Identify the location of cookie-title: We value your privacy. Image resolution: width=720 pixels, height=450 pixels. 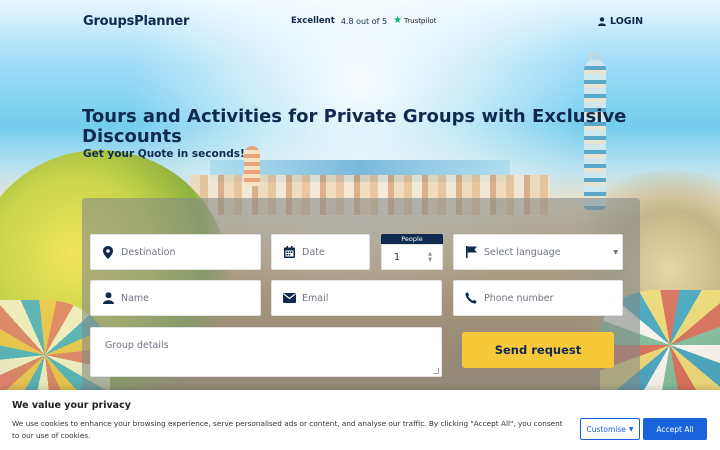
(71, 405).